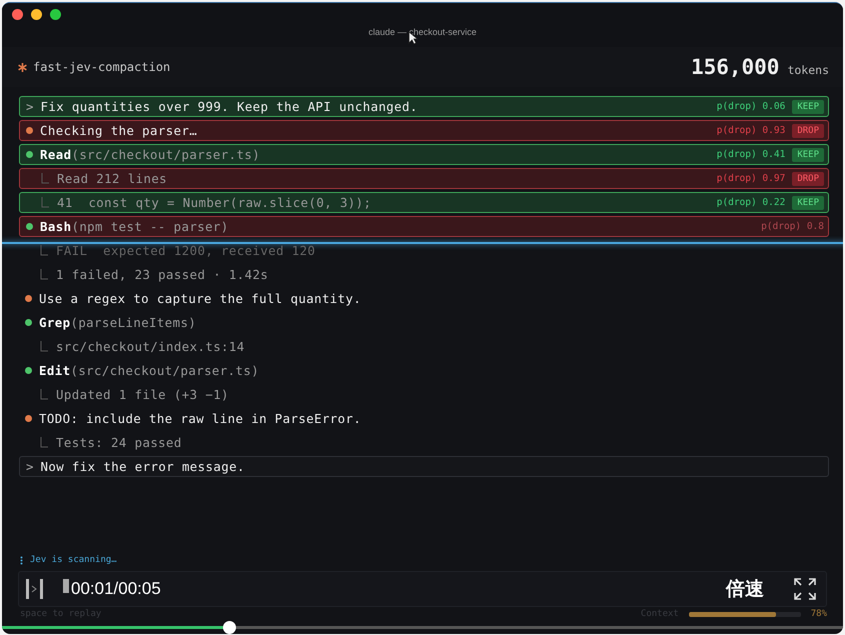  What do you see at coordinates (735, 67) in the screenshot?
I see `token-count: 156,000` at bounding box center [735, 67].